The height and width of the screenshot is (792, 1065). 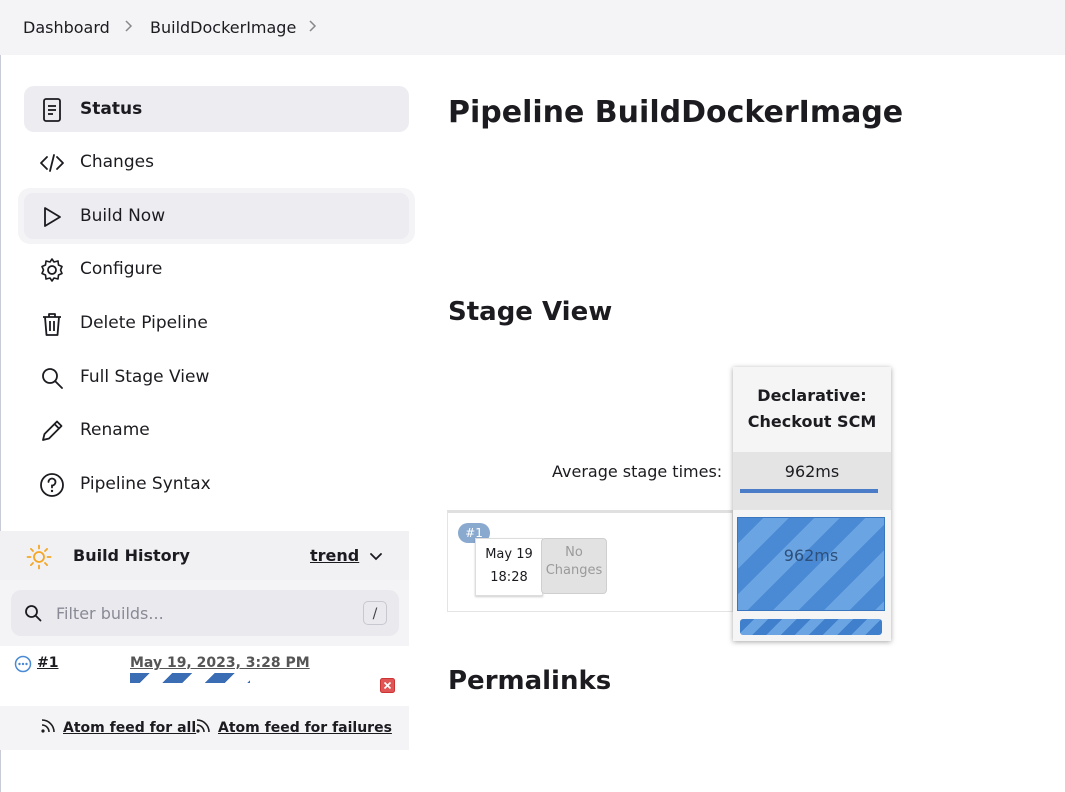 What do you see at coordinates (220, 663) in the screenshot?
I see `build-date-link: May 19, 2023, 3:28 PM` at bounding box center [220, 663].